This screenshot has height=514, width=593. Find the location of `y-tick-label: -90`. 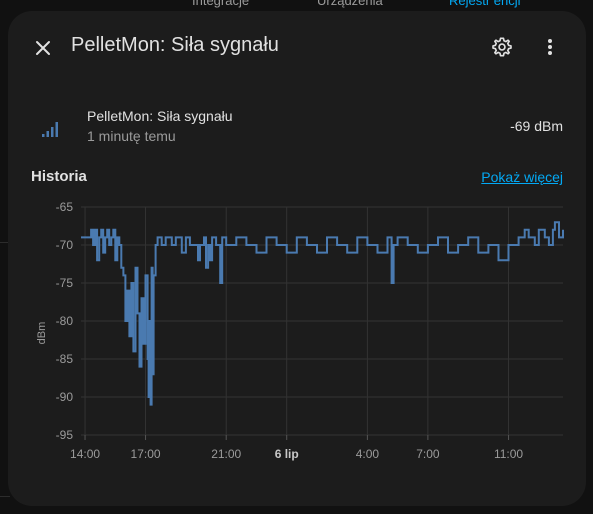

y-tick-label: -90 is located at coordinates (65, 397).